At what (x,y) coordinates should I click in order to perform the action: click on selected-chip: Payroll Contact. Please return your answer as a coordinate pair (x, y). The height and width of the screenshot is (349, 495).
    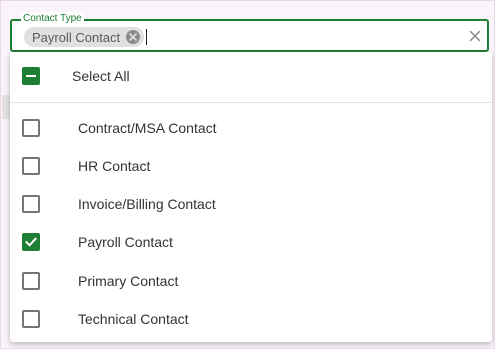
    Looking at the image, I should click on (84, 37).